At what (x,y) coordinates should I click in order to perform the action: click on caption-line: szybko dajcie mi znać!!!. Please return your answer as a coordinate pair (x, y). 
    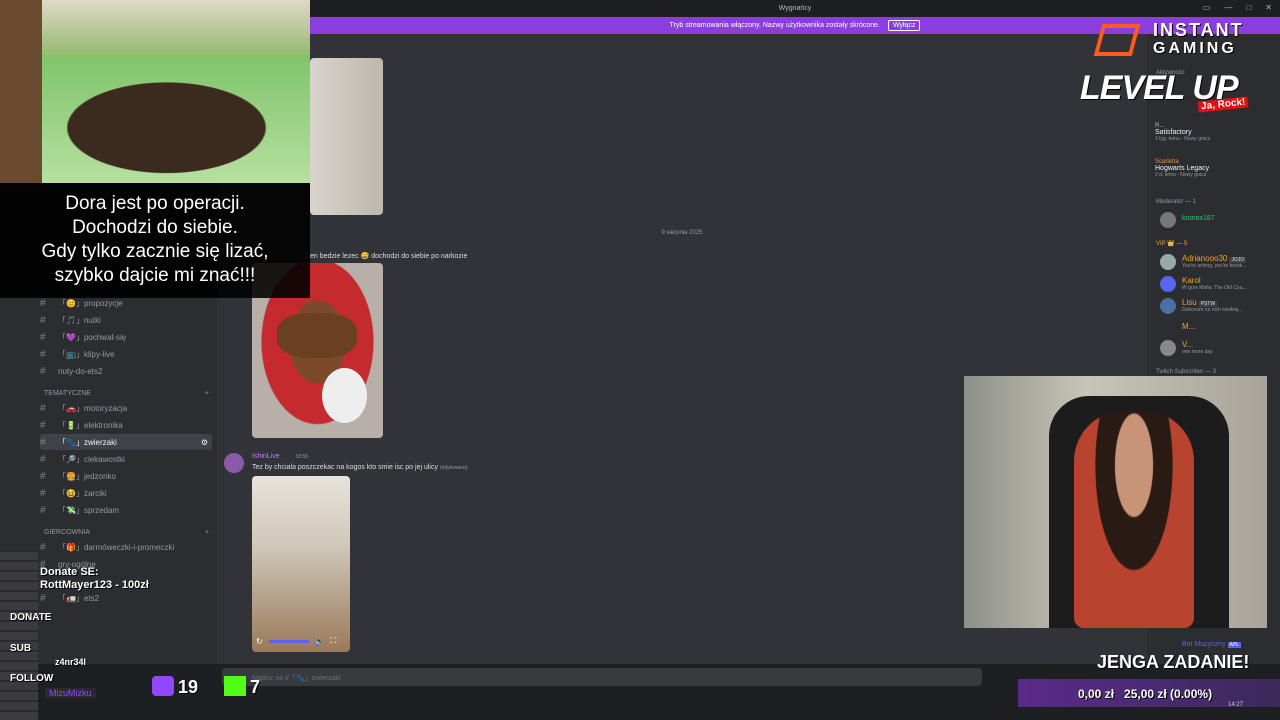
    Looking at the image, I should click on (155, 275).